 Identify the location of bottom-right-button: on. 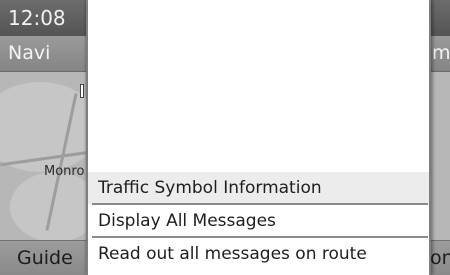
(440, 258).